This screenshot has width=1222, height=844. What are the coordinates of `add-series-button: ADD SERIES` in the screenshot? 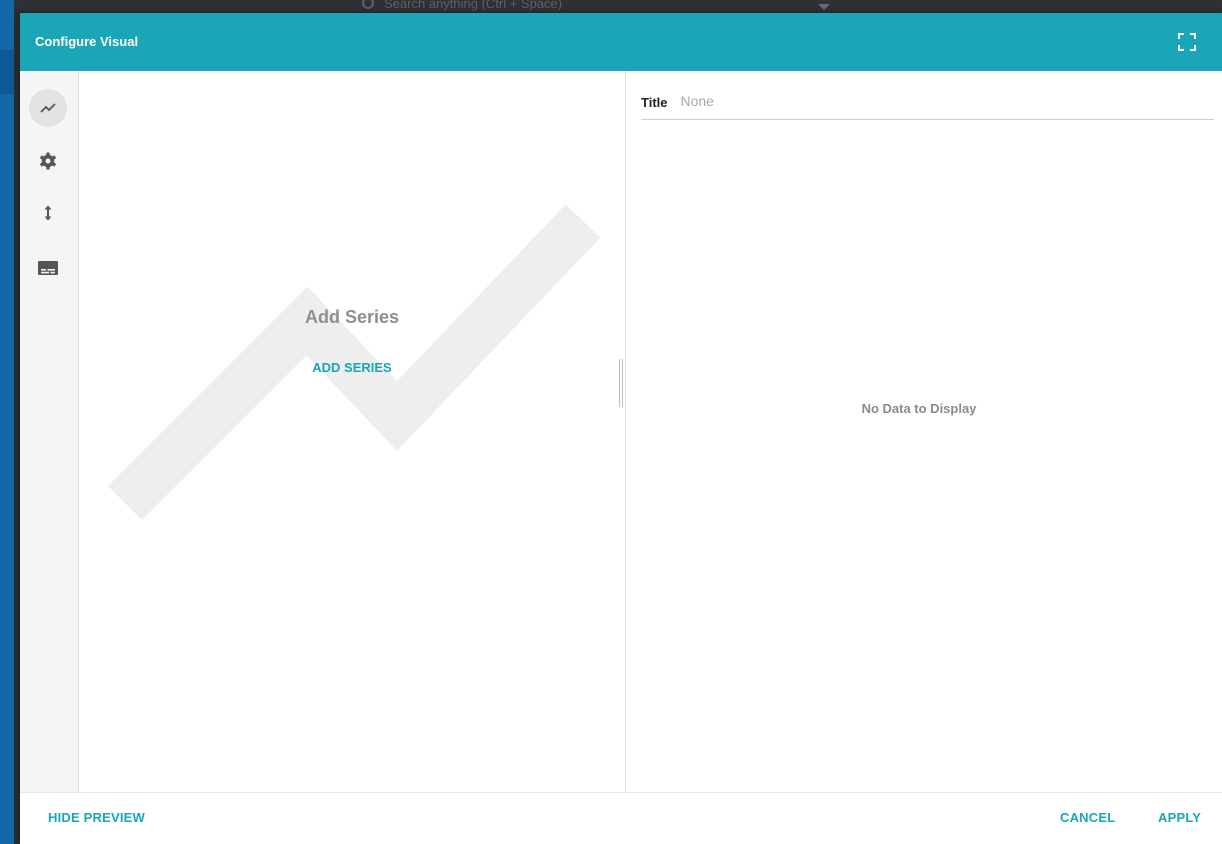 It's located at (352, 367).